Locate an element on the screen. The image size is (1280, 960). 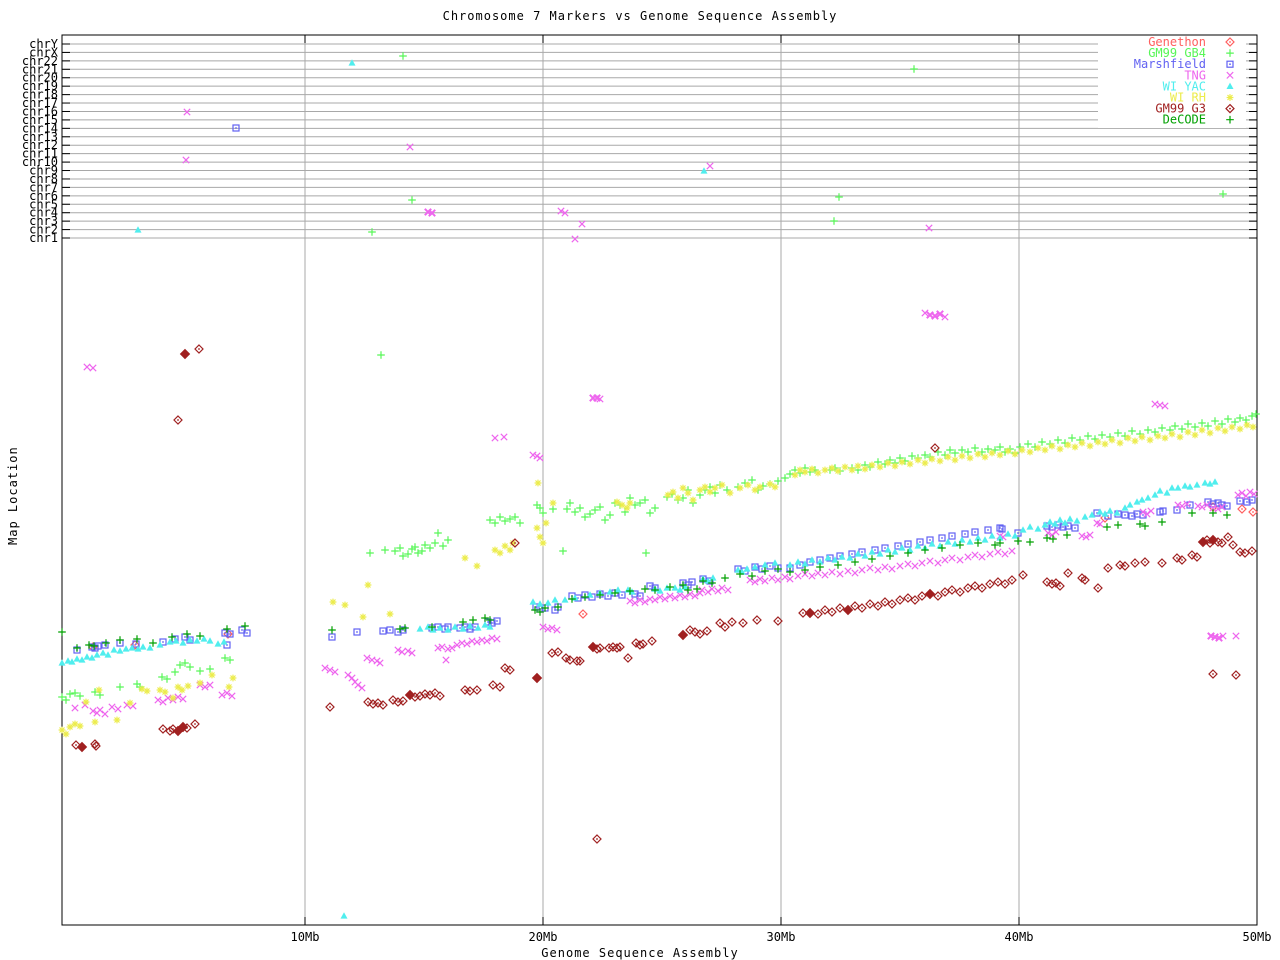
x-tick-label: 50Mb is located at coordinates (1257, 937).